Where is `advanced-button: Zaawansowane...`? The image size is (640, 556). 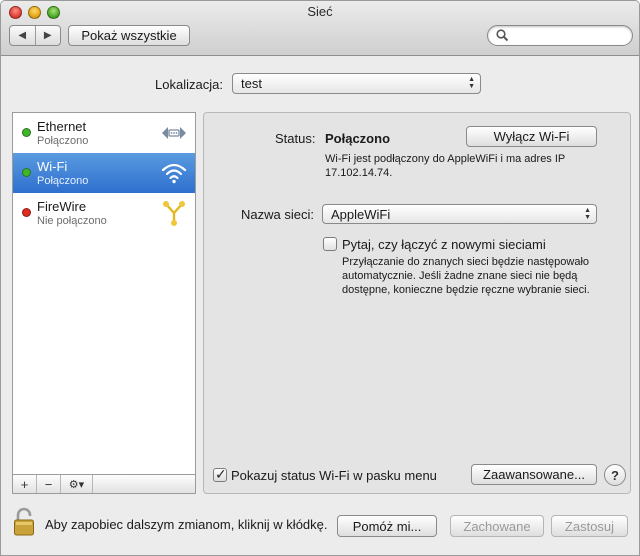 advanced-button: Zaawansowane... is located at coordinates (534, 474).